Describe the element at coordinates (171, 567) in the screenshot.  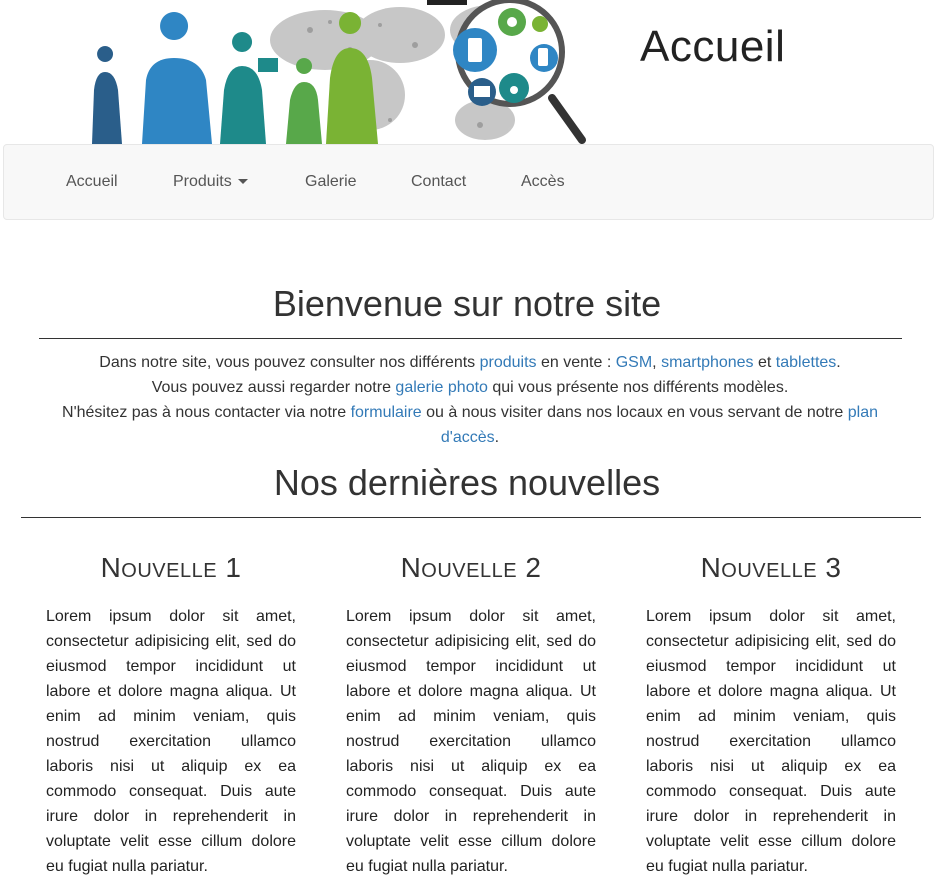
I see `news-item-title: Nouvelle 1` at that location.